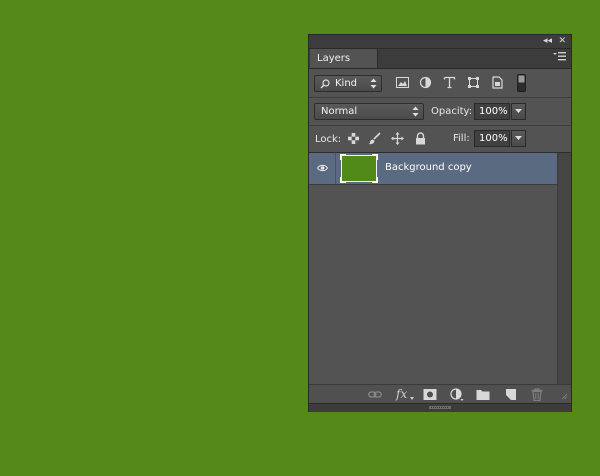 The width and height of the screenshot is (600, 476). What do you see at coordinates (374, 138) in the screenshot?
I see `lock-image-icon` at bounding box center [374, 138].